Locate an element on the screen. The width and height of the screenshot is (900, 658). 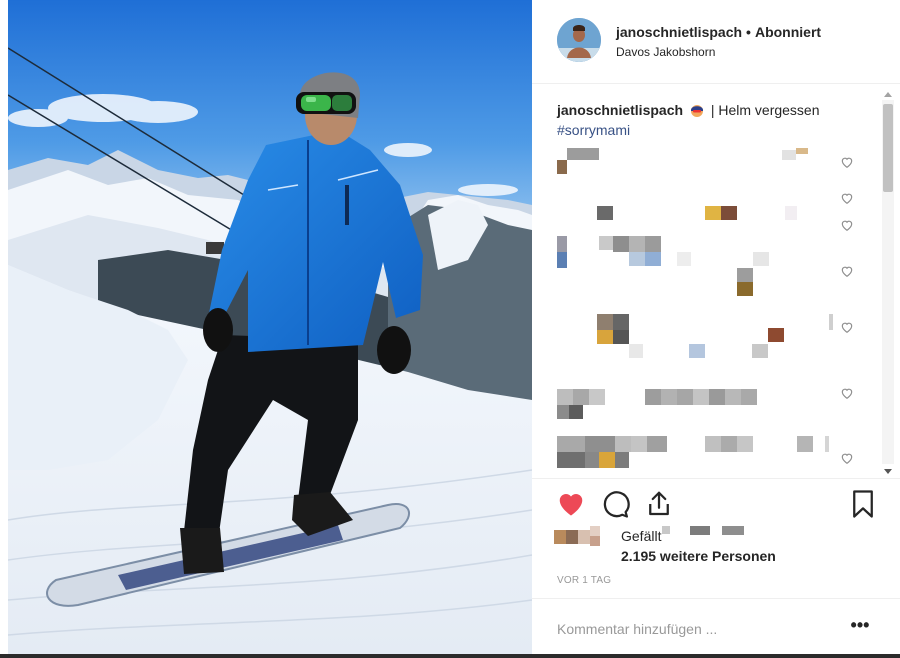
scroll-down-arrow-icon is located at coordinates (888, 471).